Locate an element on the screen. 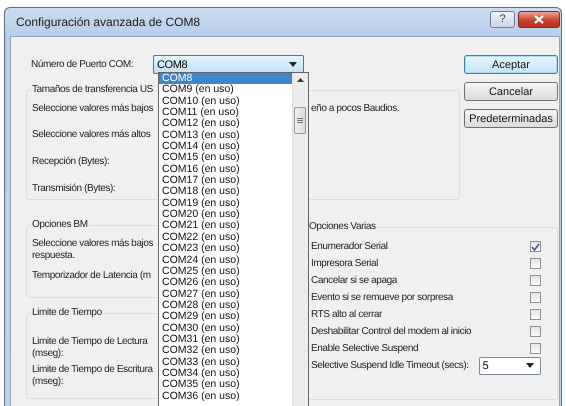  dropdown-option: COM14 (en uso) is located at coordinates (225, 146).